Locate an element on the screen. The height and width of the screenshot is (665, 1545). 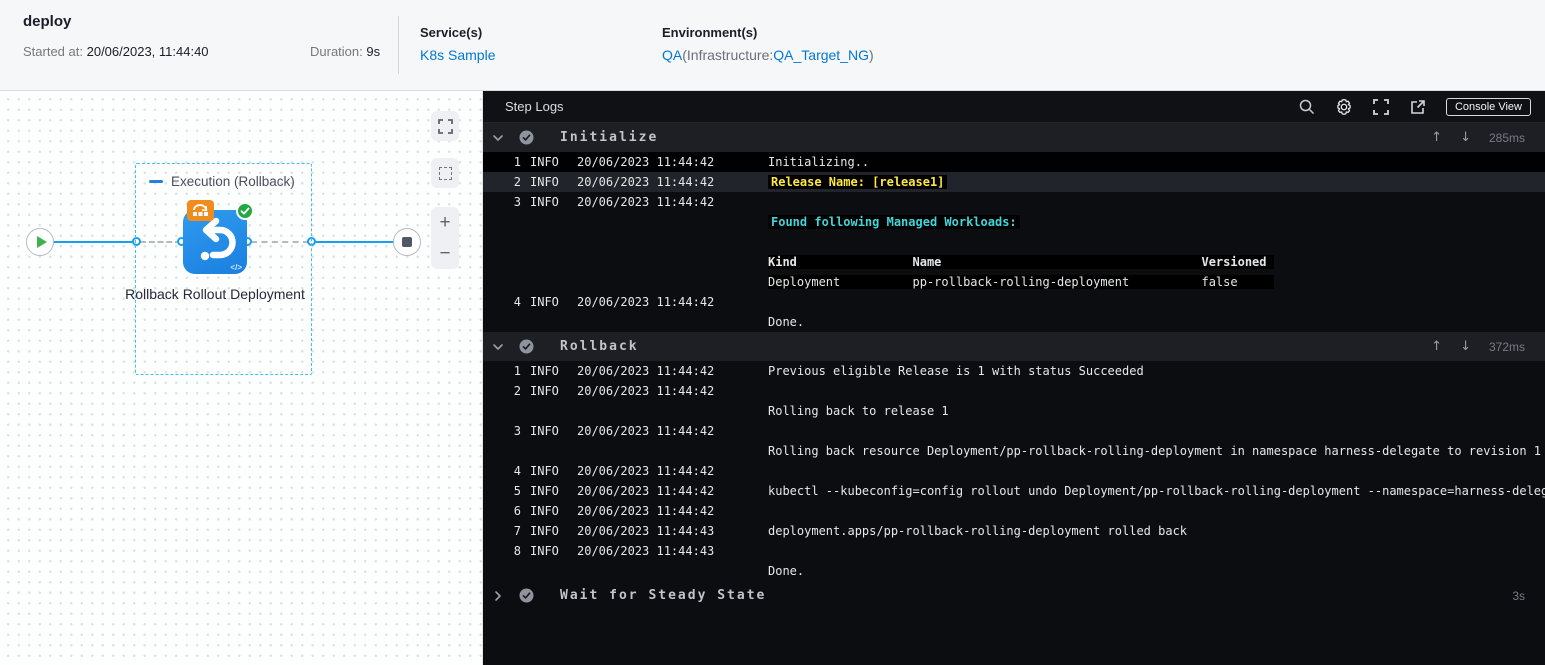
log-line: 6 INFO 20/06/2023 11:44:42 is located at coordinates (1014, 511).